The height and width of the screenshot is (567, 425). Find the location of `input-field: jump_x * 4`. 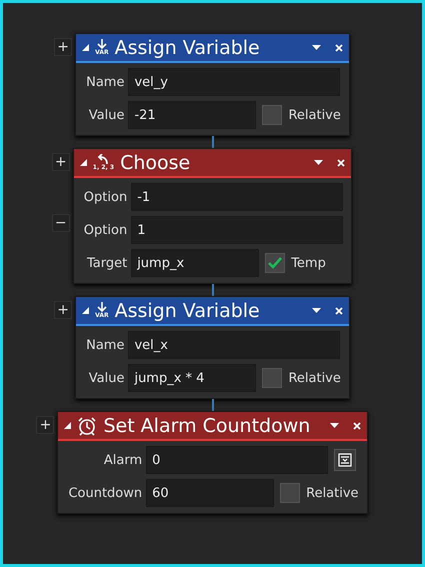

input-field: jump_x * 4 is located at coordinates (192, 378).